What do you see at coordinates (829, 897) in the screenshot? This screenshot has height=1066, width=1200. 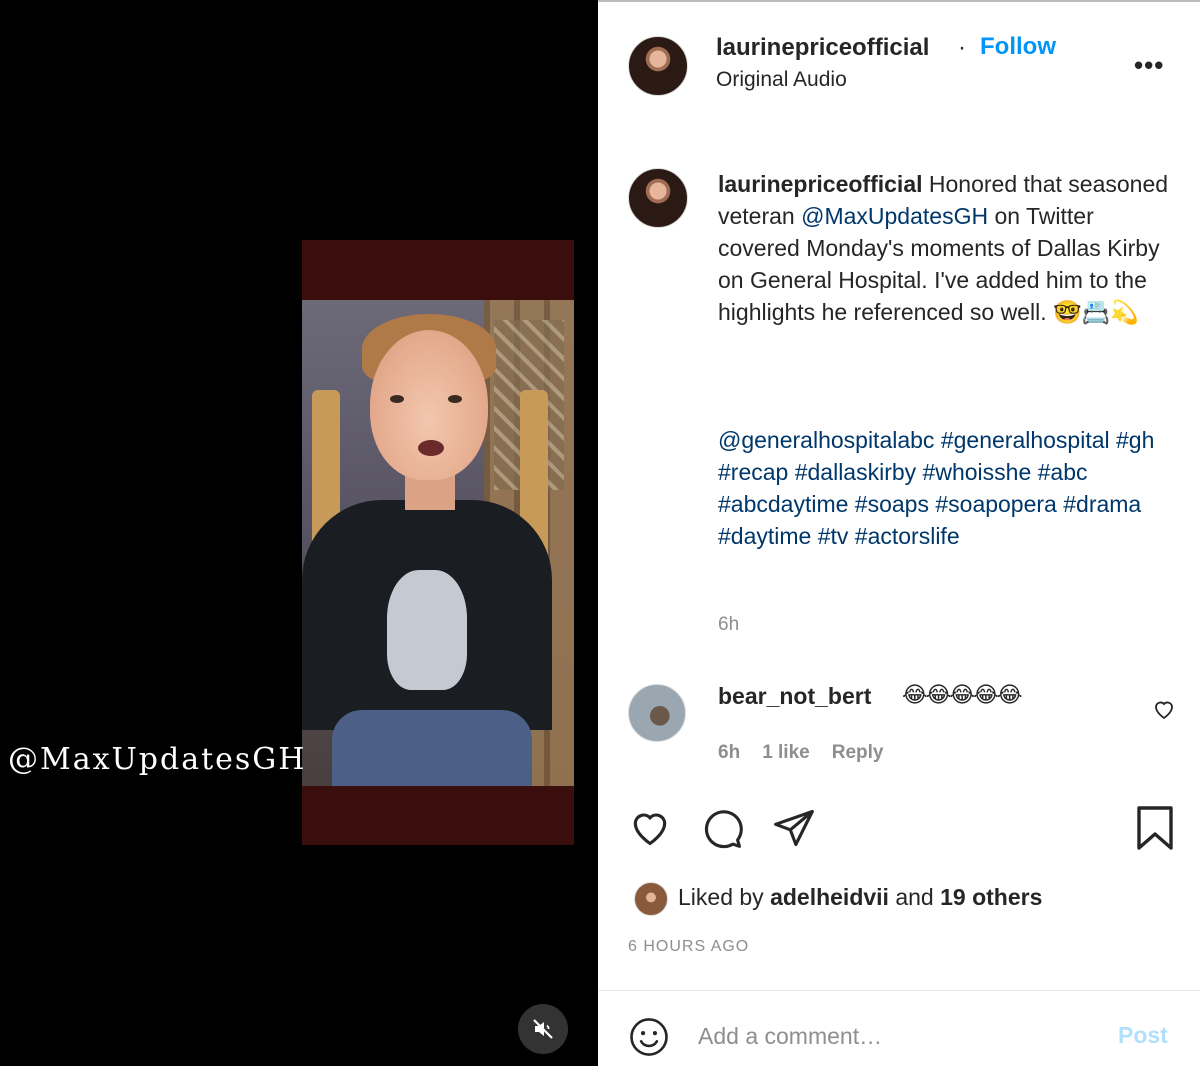 I see `likes-user: adelheidvii` at bounding box center [829, 897].